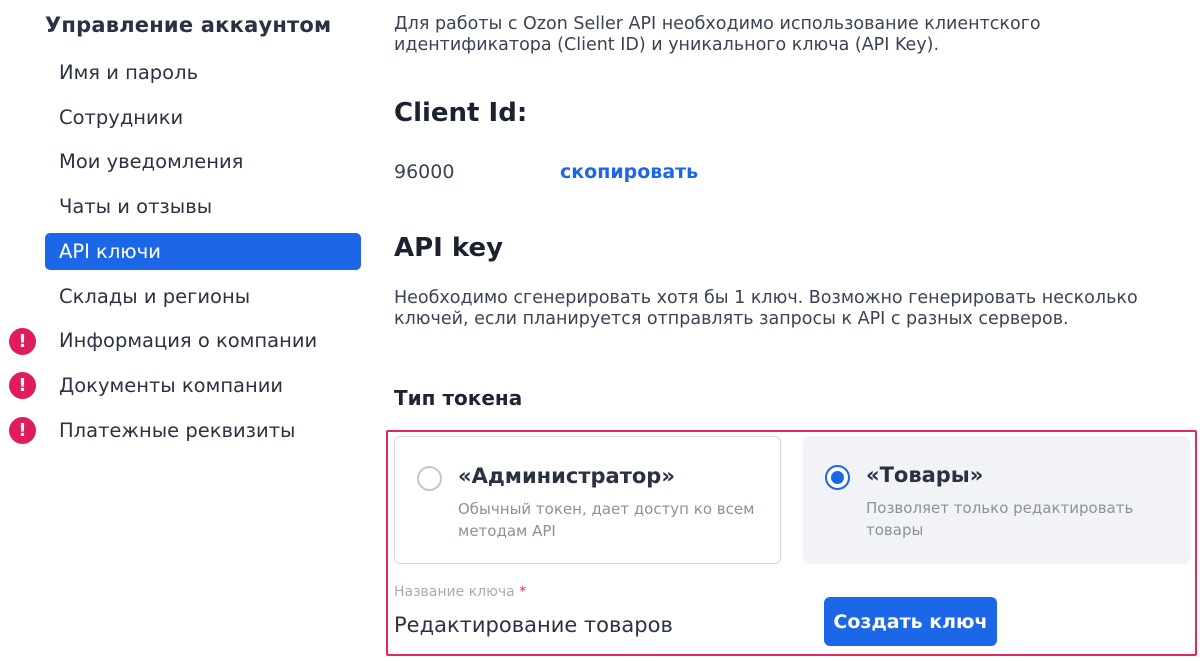 The image size is (1200, 661). What do you see at coordinates (837, 477) in the screenshot?
I see `radio-checked-icon` at bounding box center [837, 477].